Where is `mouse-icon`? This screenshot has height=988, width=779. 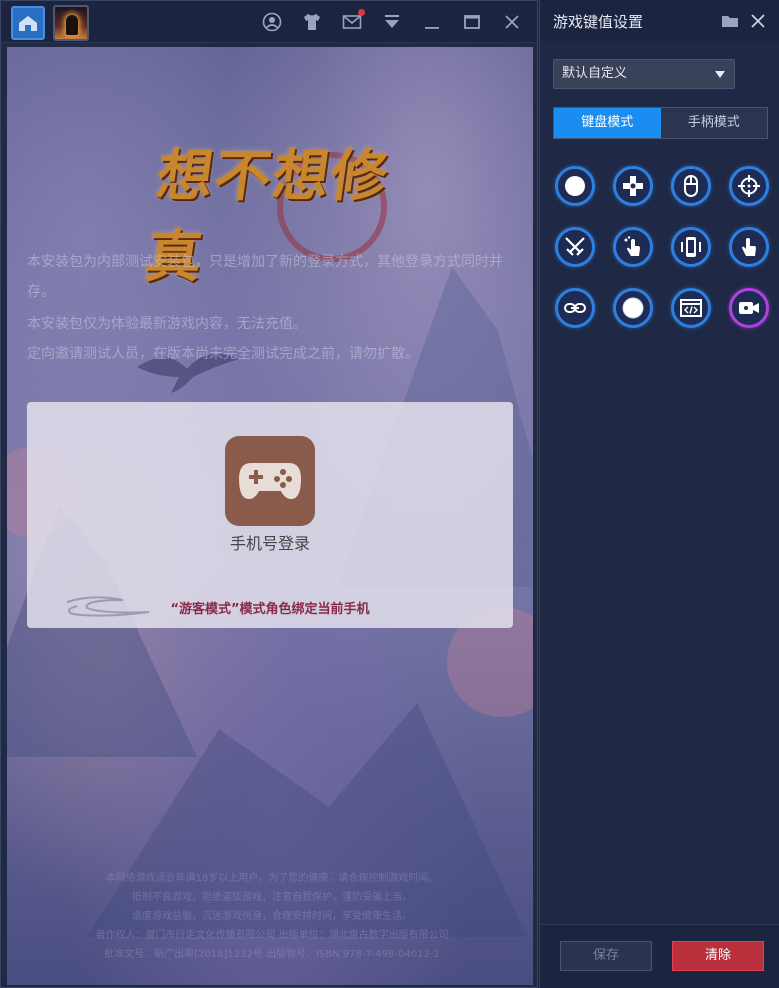
mouse-icon is located at coordinates (691, 186).